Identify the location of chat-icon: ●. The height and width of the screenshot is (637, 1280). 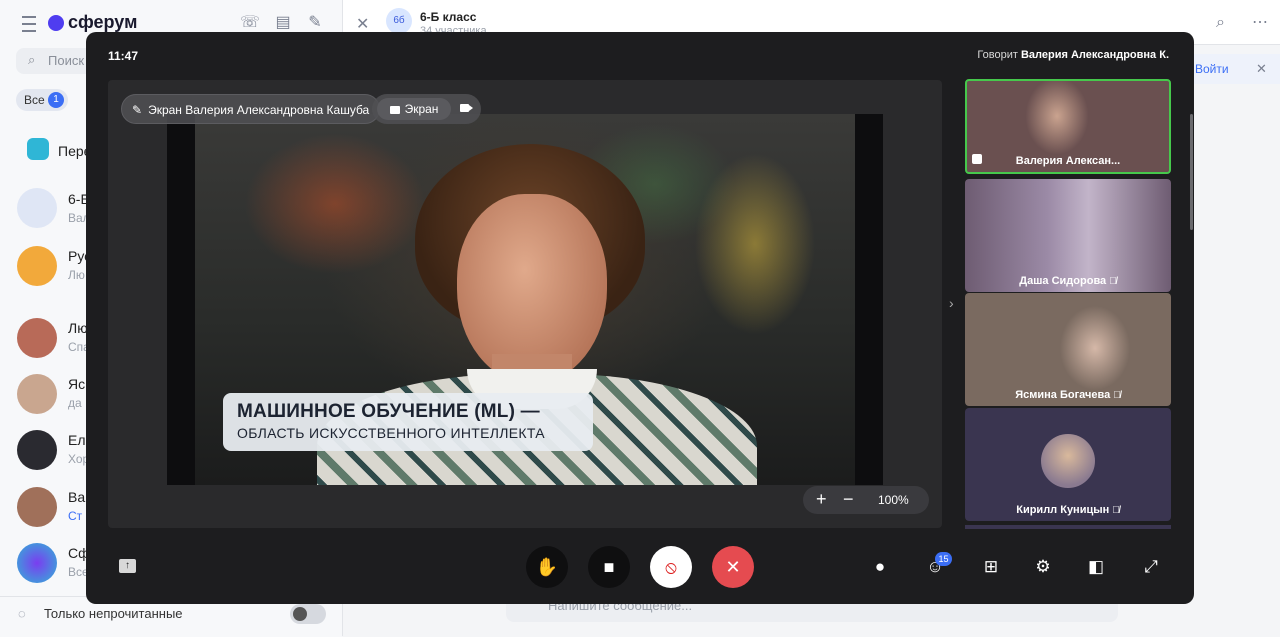
(880, 567).